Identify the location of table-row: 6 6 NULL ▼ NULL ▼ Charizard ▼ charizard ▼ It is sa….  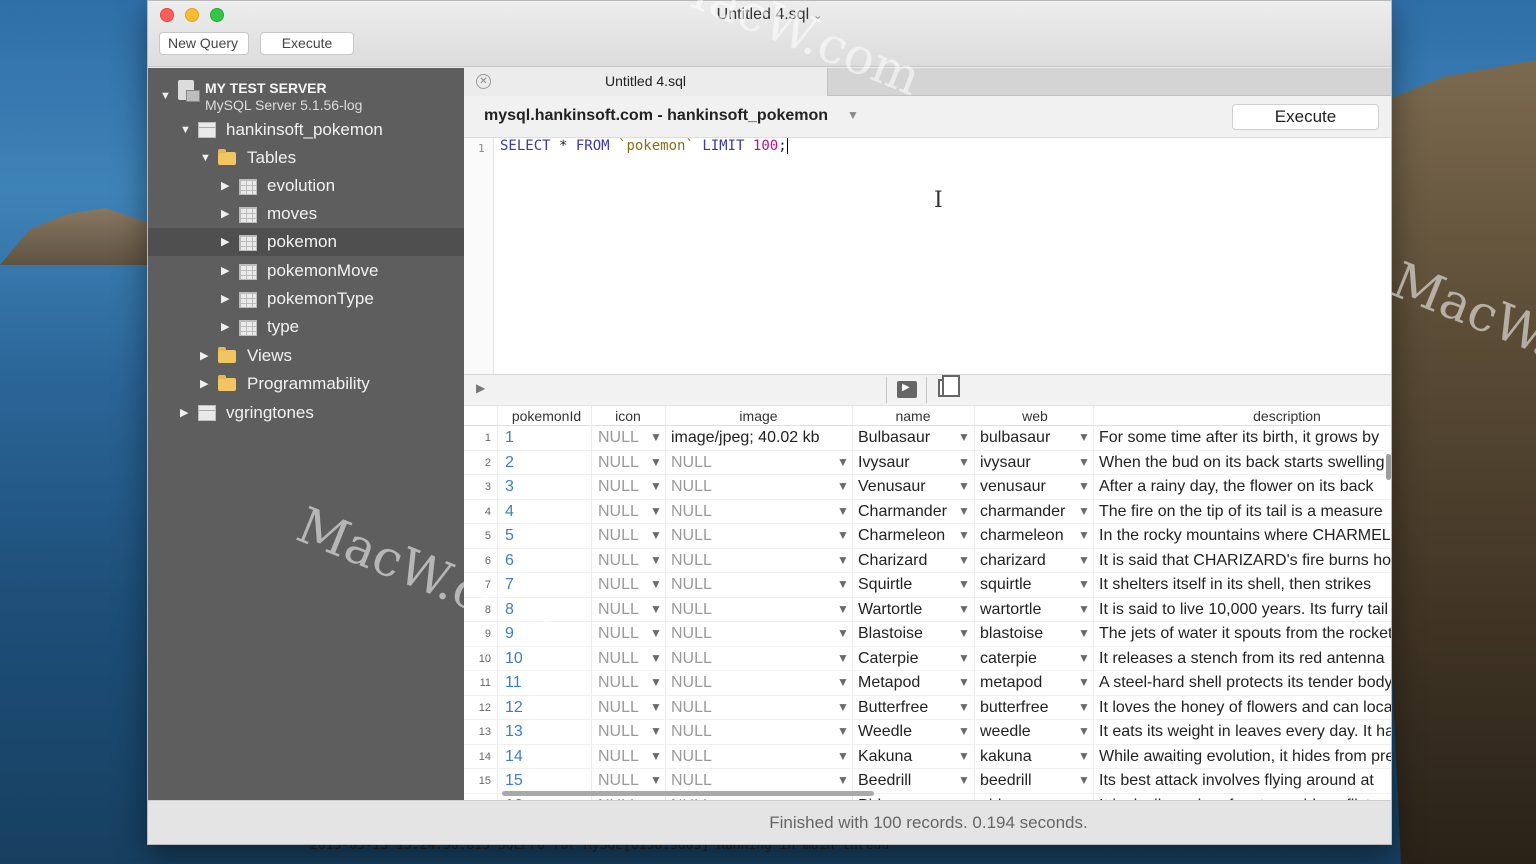
(927, 561).